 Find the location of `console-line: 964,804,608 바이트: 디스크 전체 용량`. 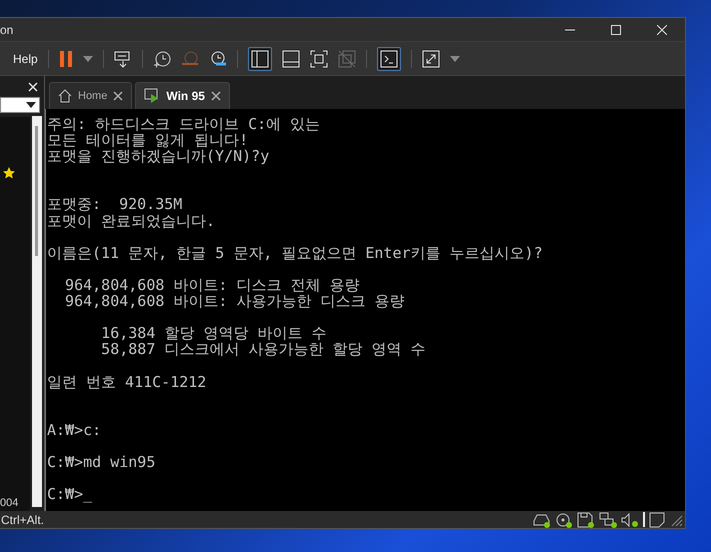

console-line: 964,804,608 바이트: 디스크 전체 용량 is located at coordinates (212, 285).